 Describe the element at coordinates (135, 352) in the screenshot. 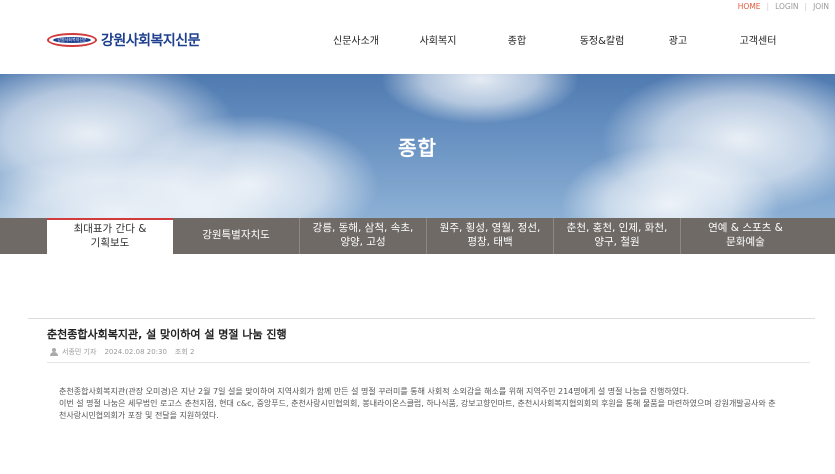

I see `article-date: 2024.02.08 20:30` at that location.